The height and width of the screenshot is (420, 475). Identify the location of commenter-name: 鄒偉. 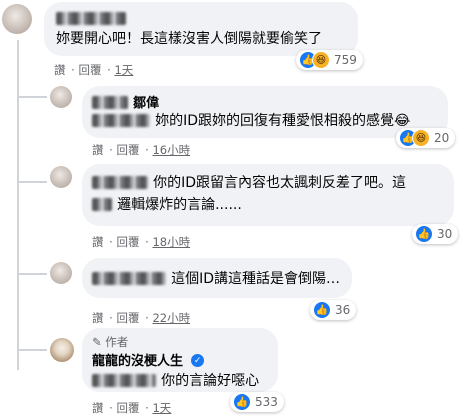
(146, 103).